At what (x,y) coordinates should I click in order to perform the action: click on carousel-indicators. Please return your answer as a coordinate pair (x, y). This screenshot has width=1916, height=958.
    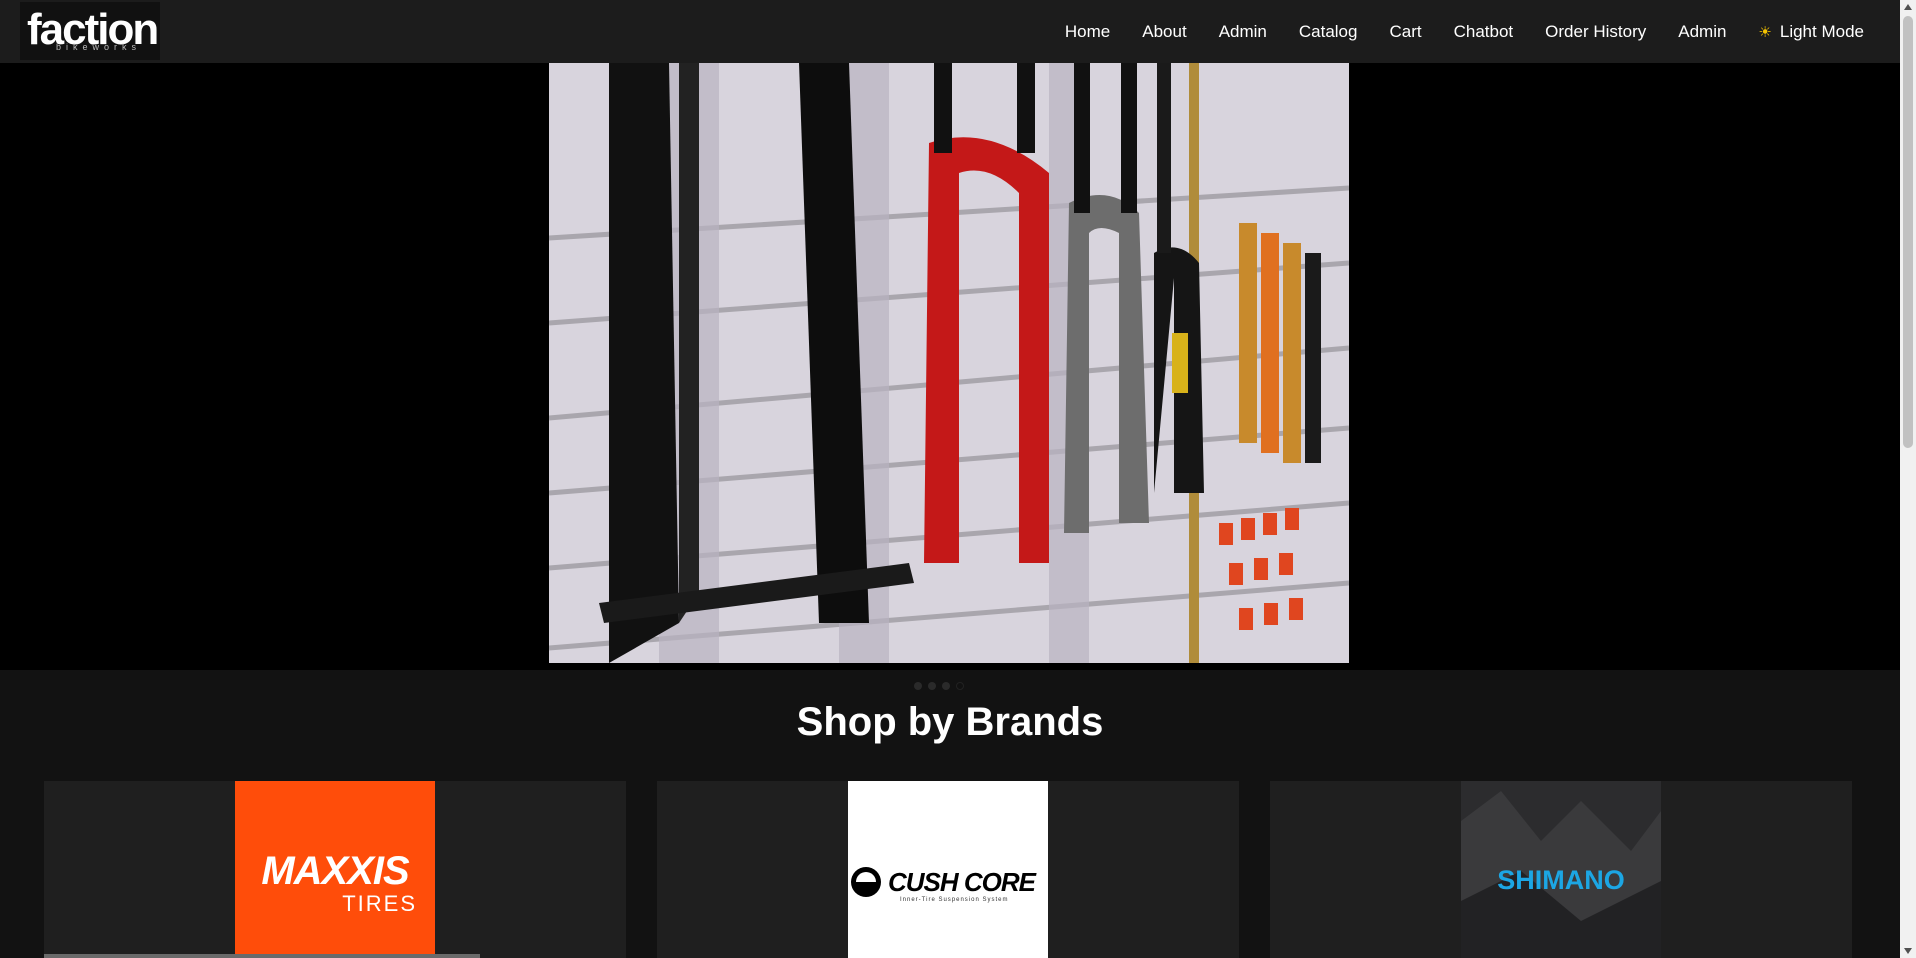
    Looking at the image, I should click on (939, 686).